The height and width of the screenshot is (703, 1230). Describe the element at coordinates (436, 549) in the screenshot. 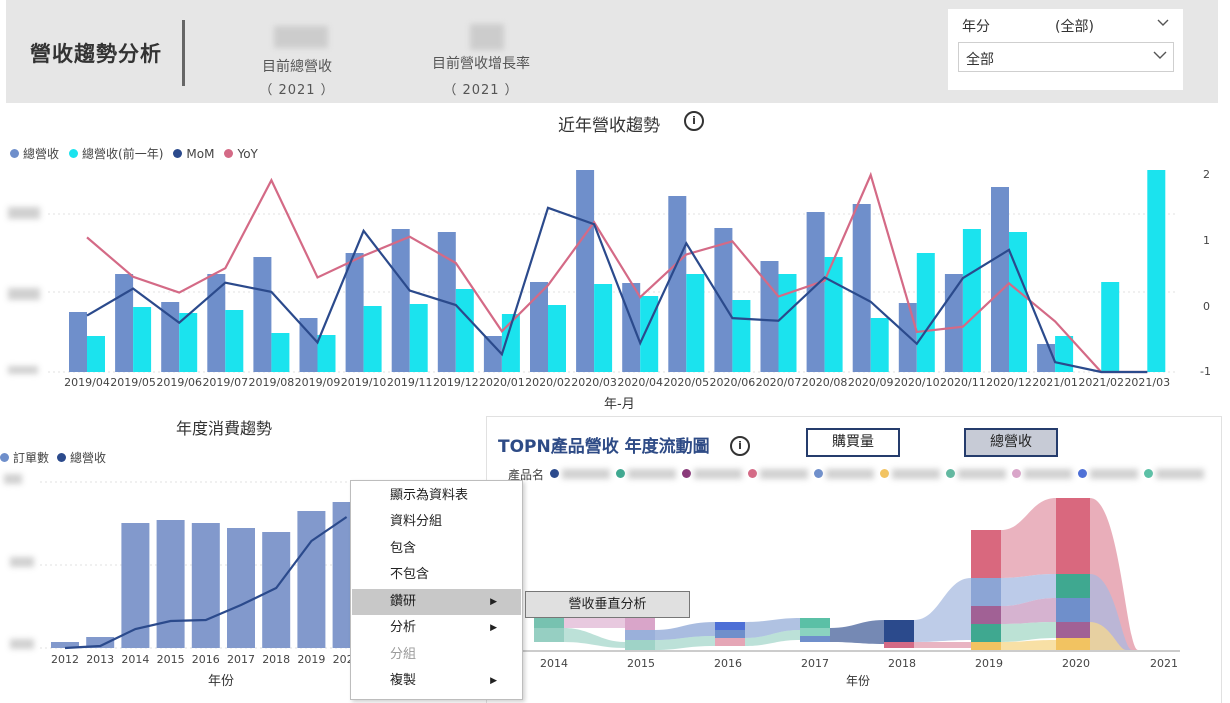

I see `menu-item-include: 包含` at that location.